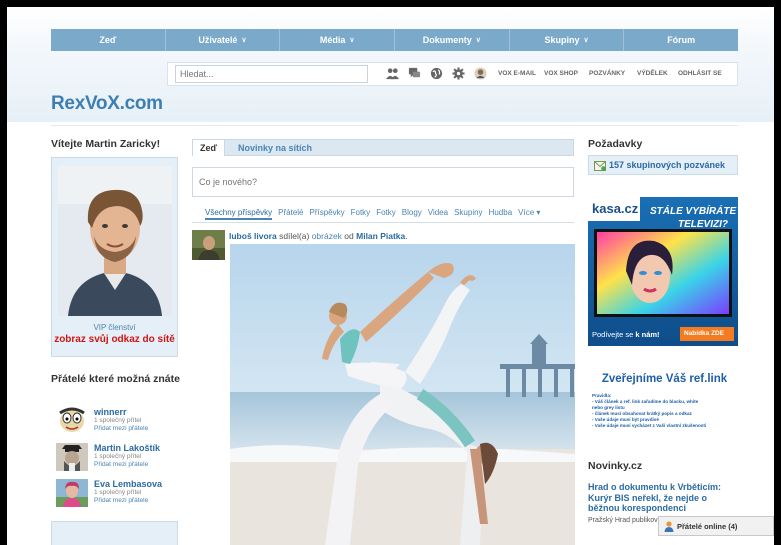 The width and height of the screenshot is (781, 545). I want to click on search-input, so click(271, 74).